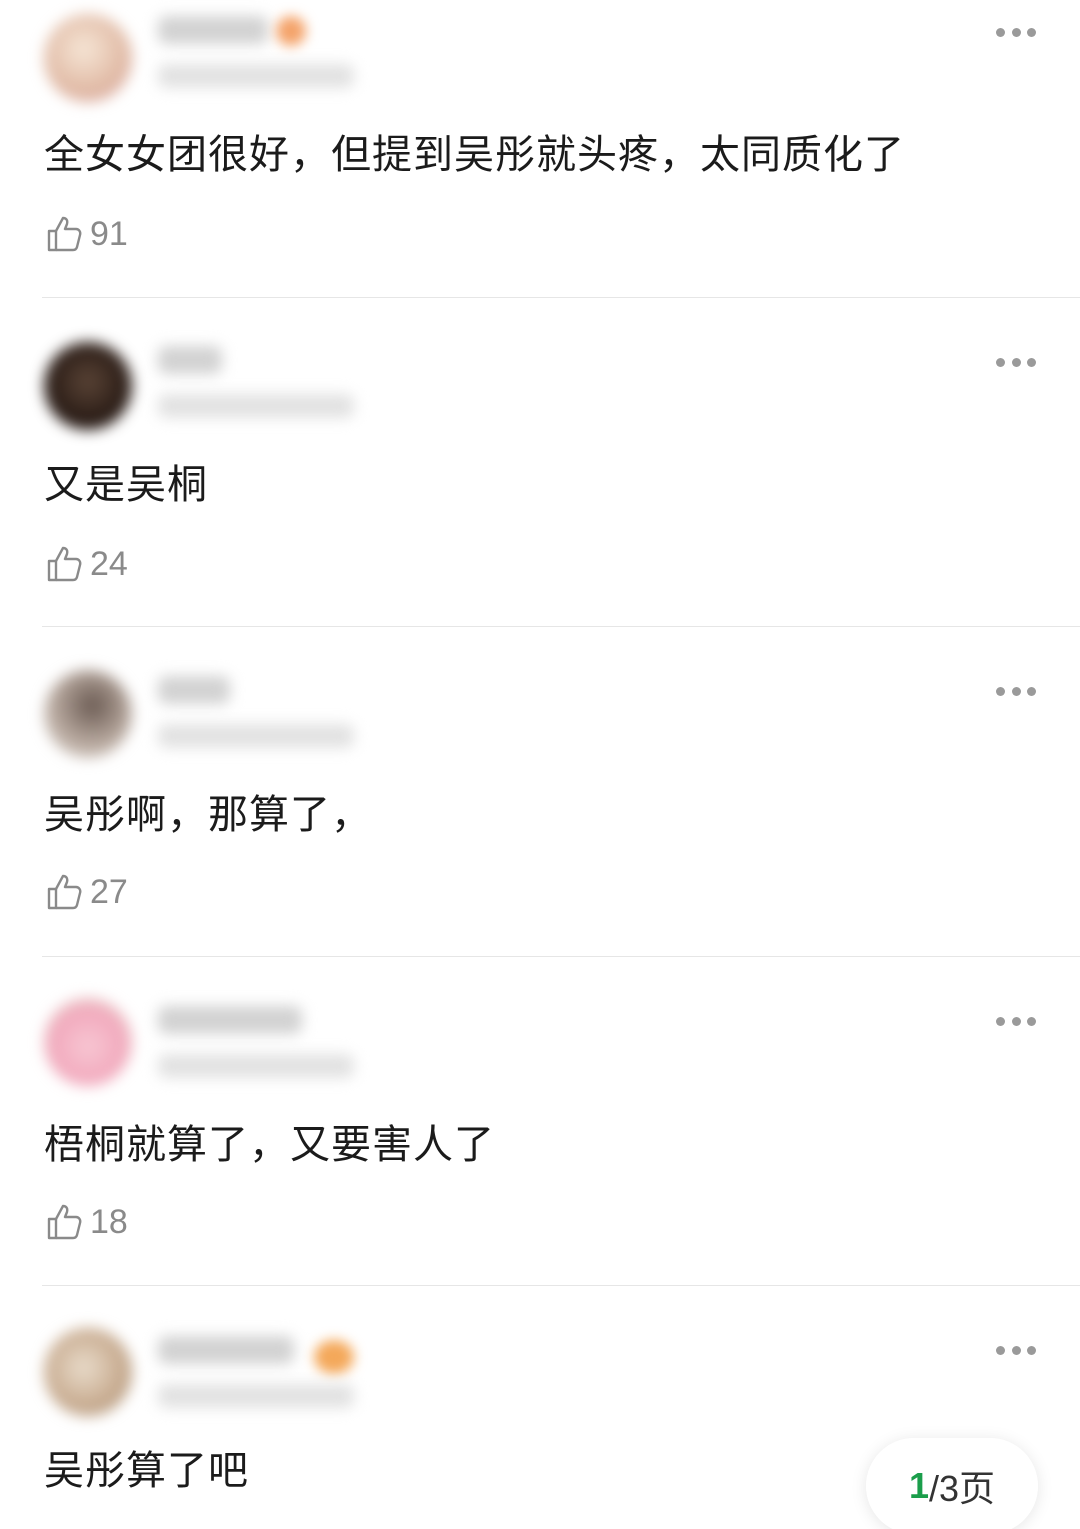 The height and width of the screenshot is (1529, 1080). I want to click on page-total: /3页, so click(962, 1488).